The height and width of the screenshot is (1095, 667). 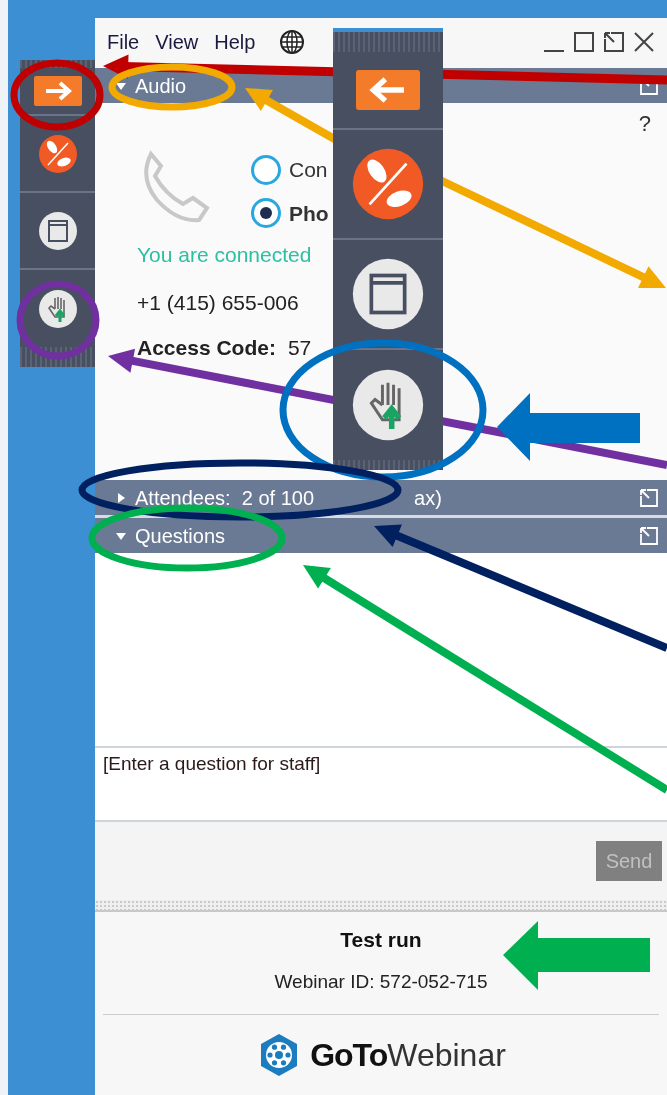 What do you see at coordinates (218, 302) in the screenshot?
I see `phone-number: +1 (415) 655-006` at bounding box center [218, 302].